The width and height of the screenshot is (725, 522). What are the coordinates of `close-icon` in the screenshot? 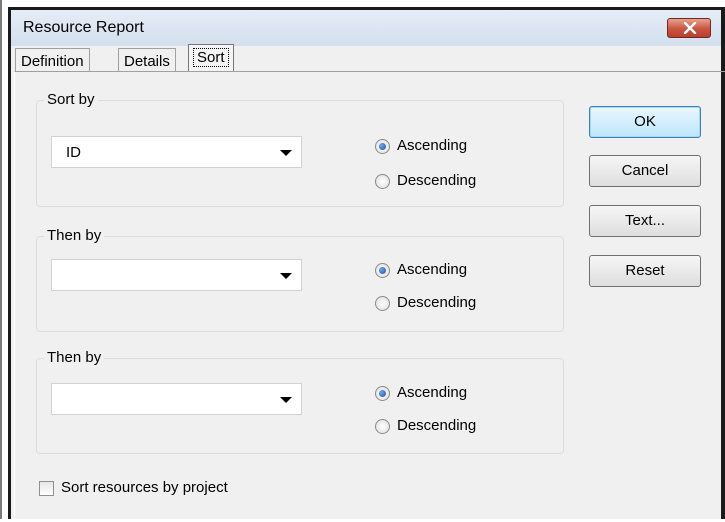 It's located at (690, 28).